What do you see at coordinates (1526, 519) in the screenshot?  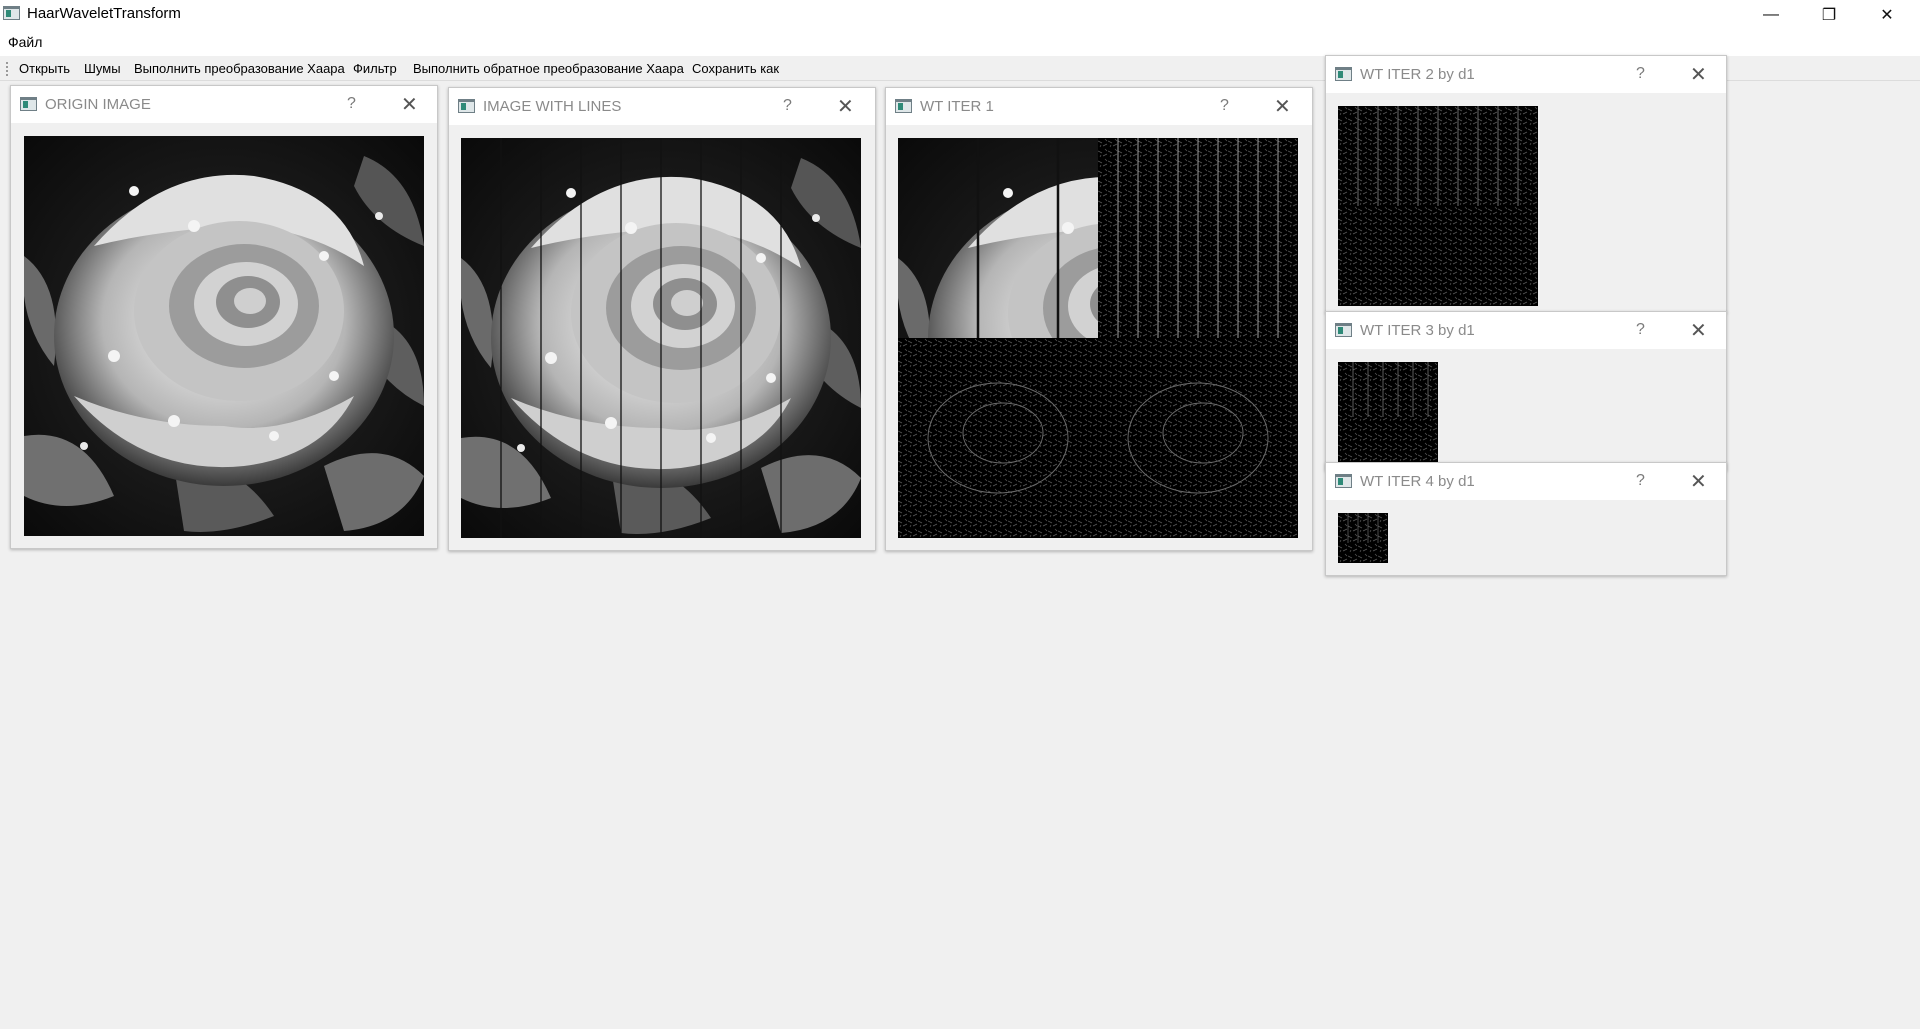 I see `subwindow-wt-iter-4: WT ITER 4 by d1 ? ✕` at bounding box center [1526, 519].